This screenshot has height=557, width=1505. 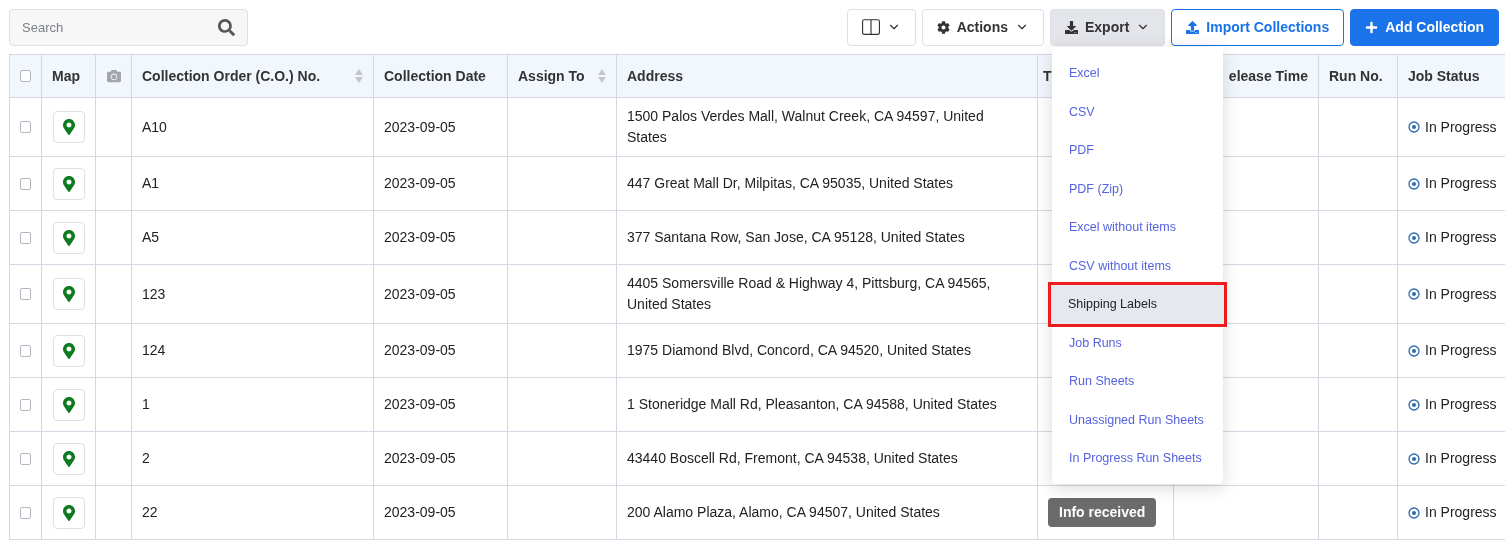 What do you see at coordinates (806, 127) in the screenshot?
I see `table-cell-text: 1500 Palos Verdes Mall, Walnut Creek, CA 94597, United States` at bounding box center [806, 127].